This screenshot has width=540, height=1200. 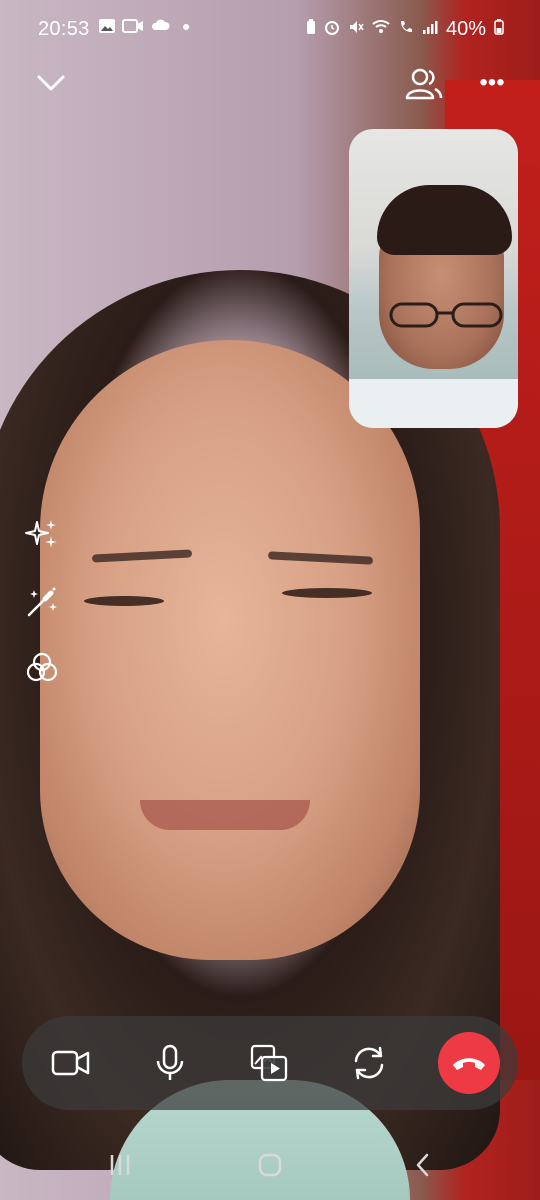 I want to click on volte-icon, so click(x=406, y=29).